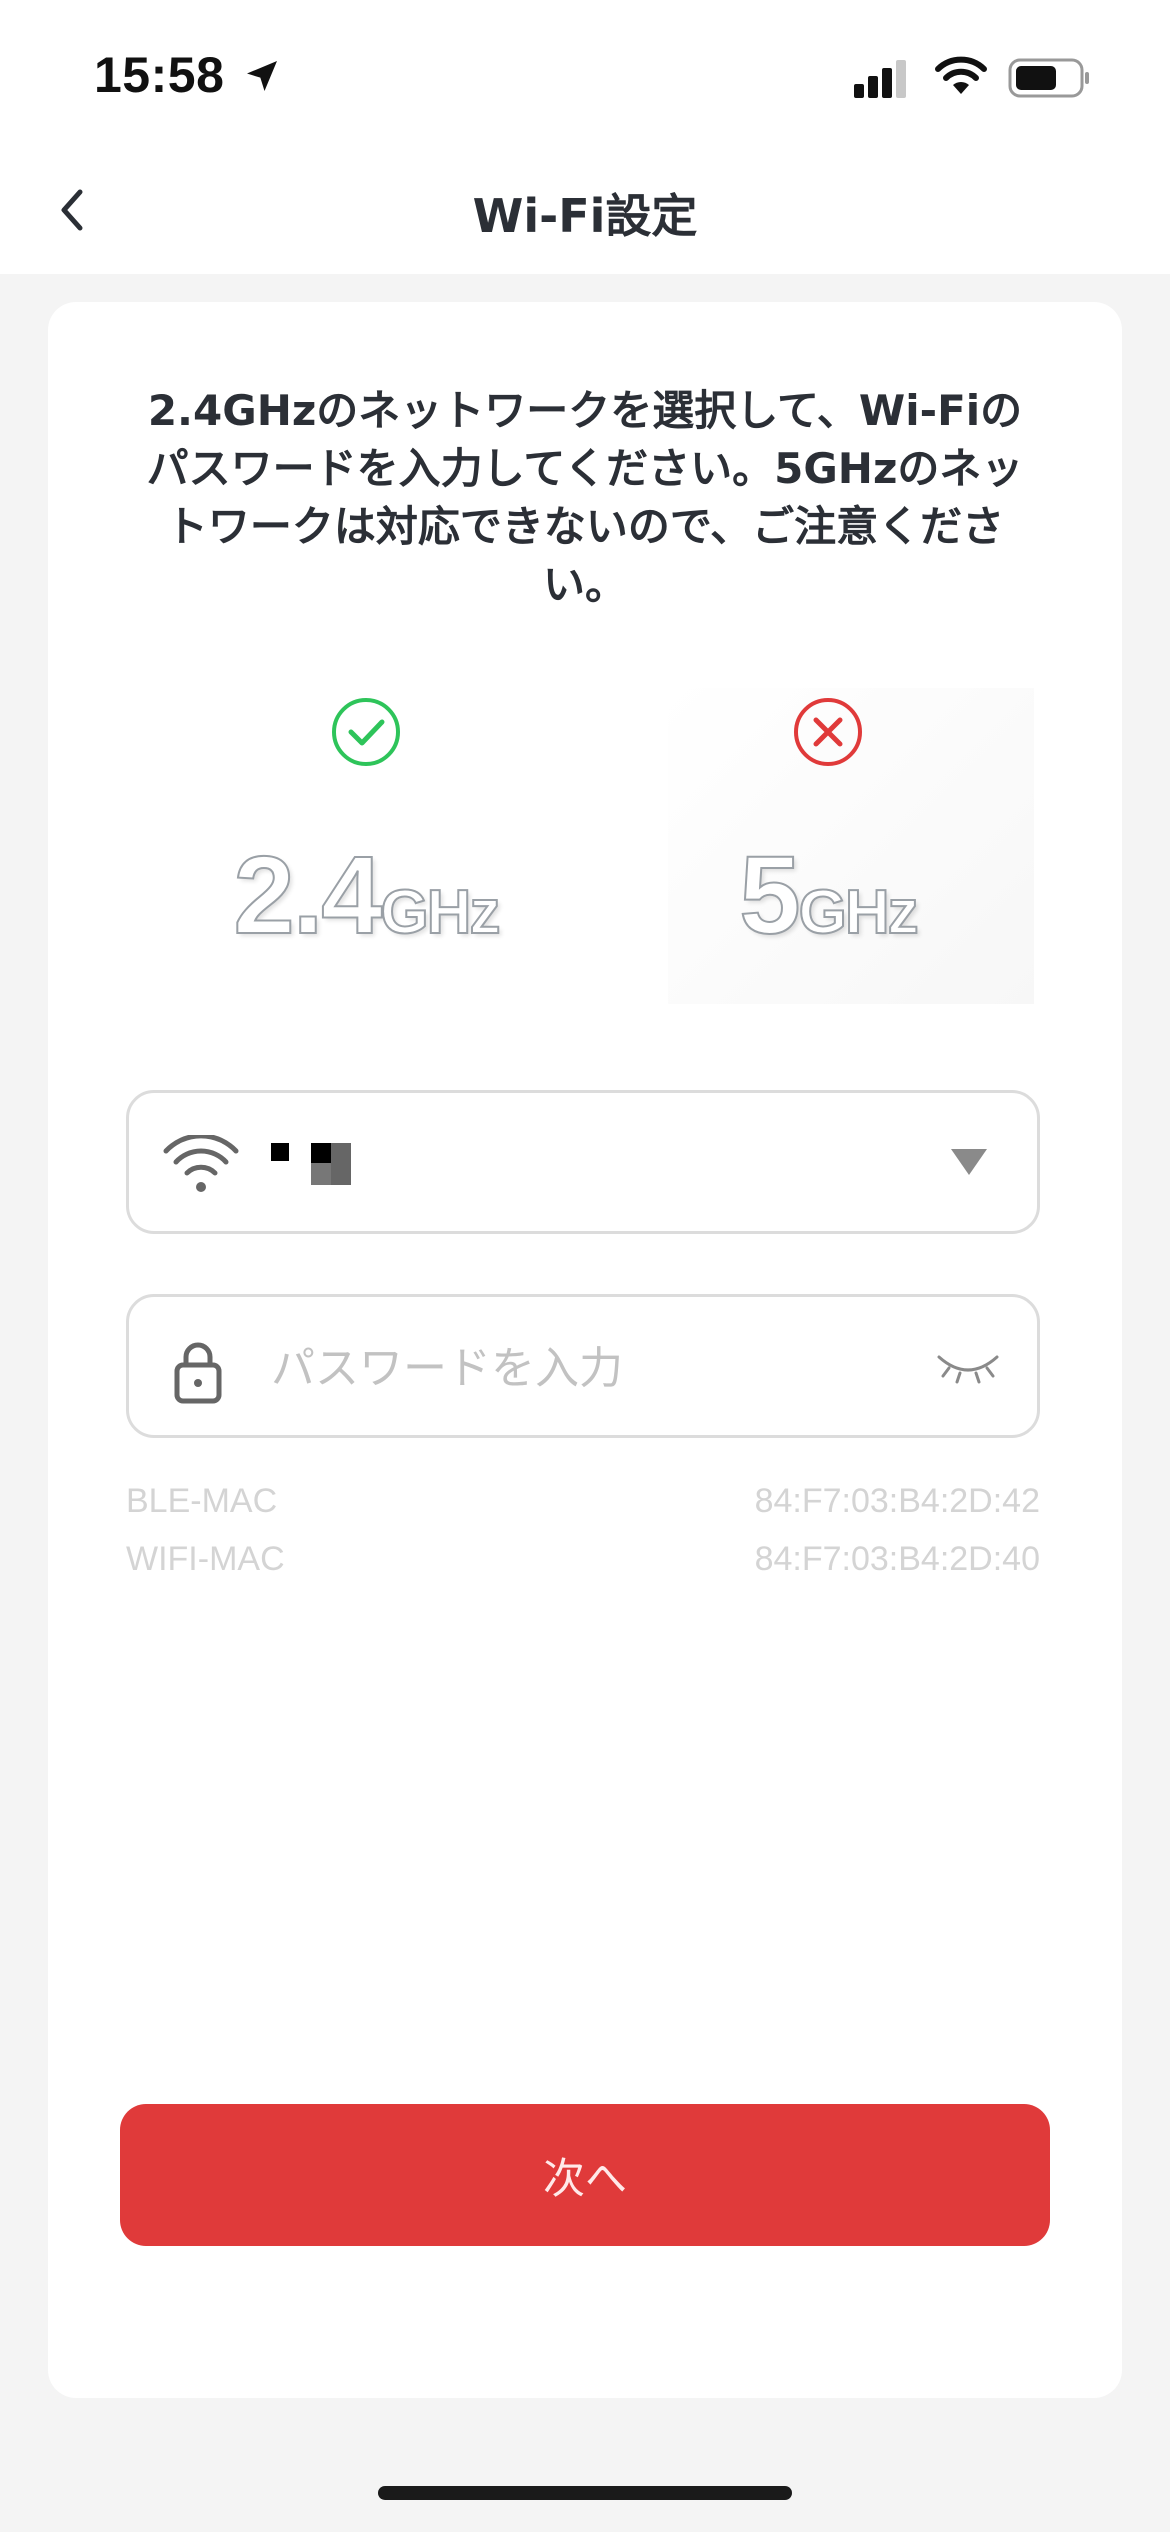  Describe the element at coordinates (585, 75) in the screenshot. I see `status-bar: 15:58` at that location.